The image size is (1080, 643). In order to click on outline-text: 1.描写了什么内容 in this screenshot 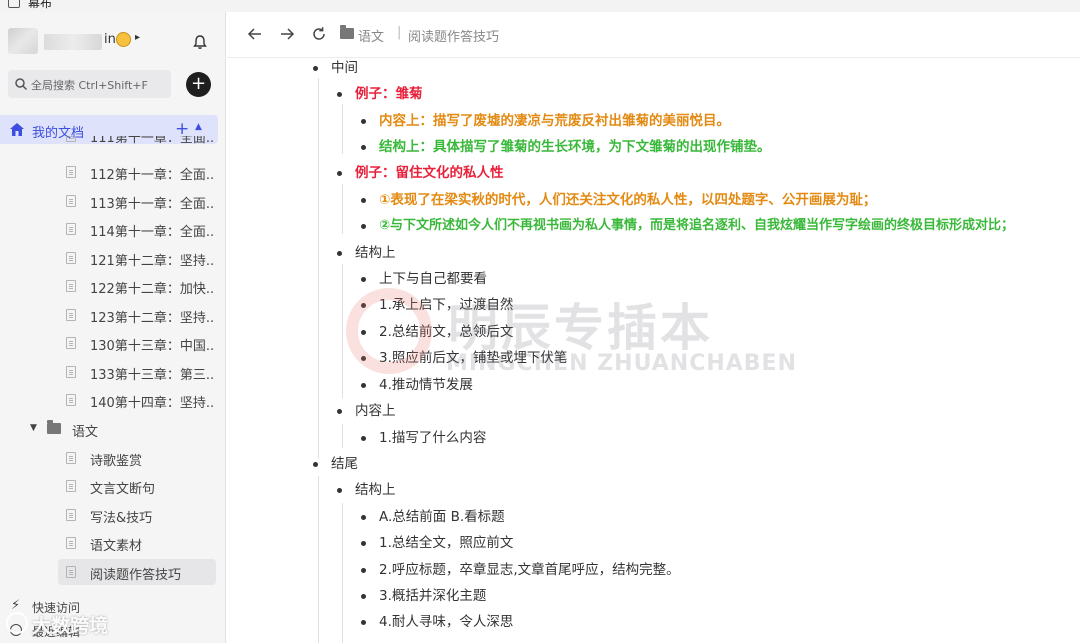, I will do `click(432, 438)`.